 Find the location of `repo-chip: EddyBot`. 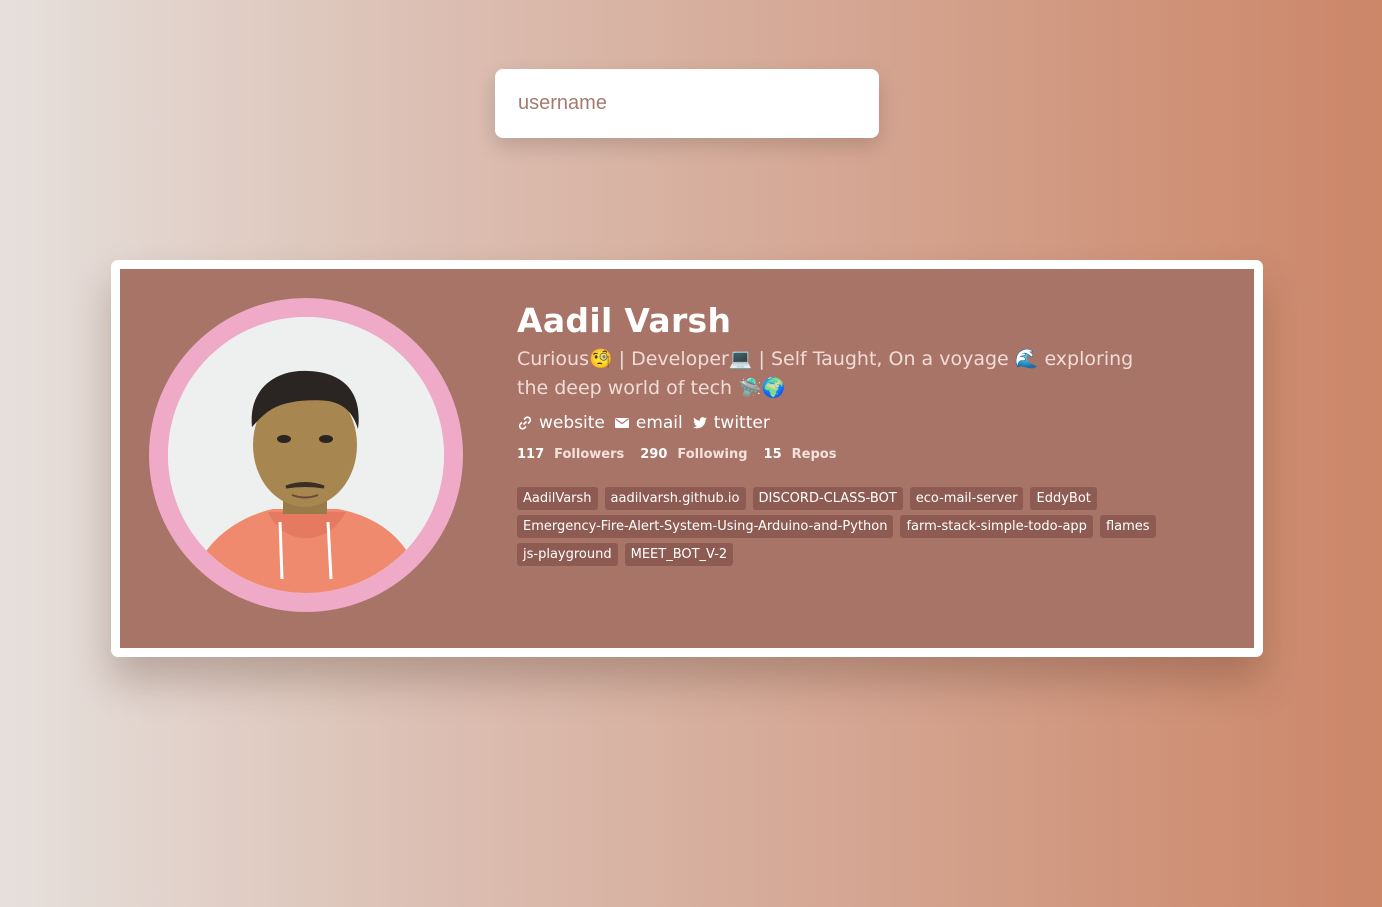

repo-chip: EddyBot is located at coordinates (1063, 498).